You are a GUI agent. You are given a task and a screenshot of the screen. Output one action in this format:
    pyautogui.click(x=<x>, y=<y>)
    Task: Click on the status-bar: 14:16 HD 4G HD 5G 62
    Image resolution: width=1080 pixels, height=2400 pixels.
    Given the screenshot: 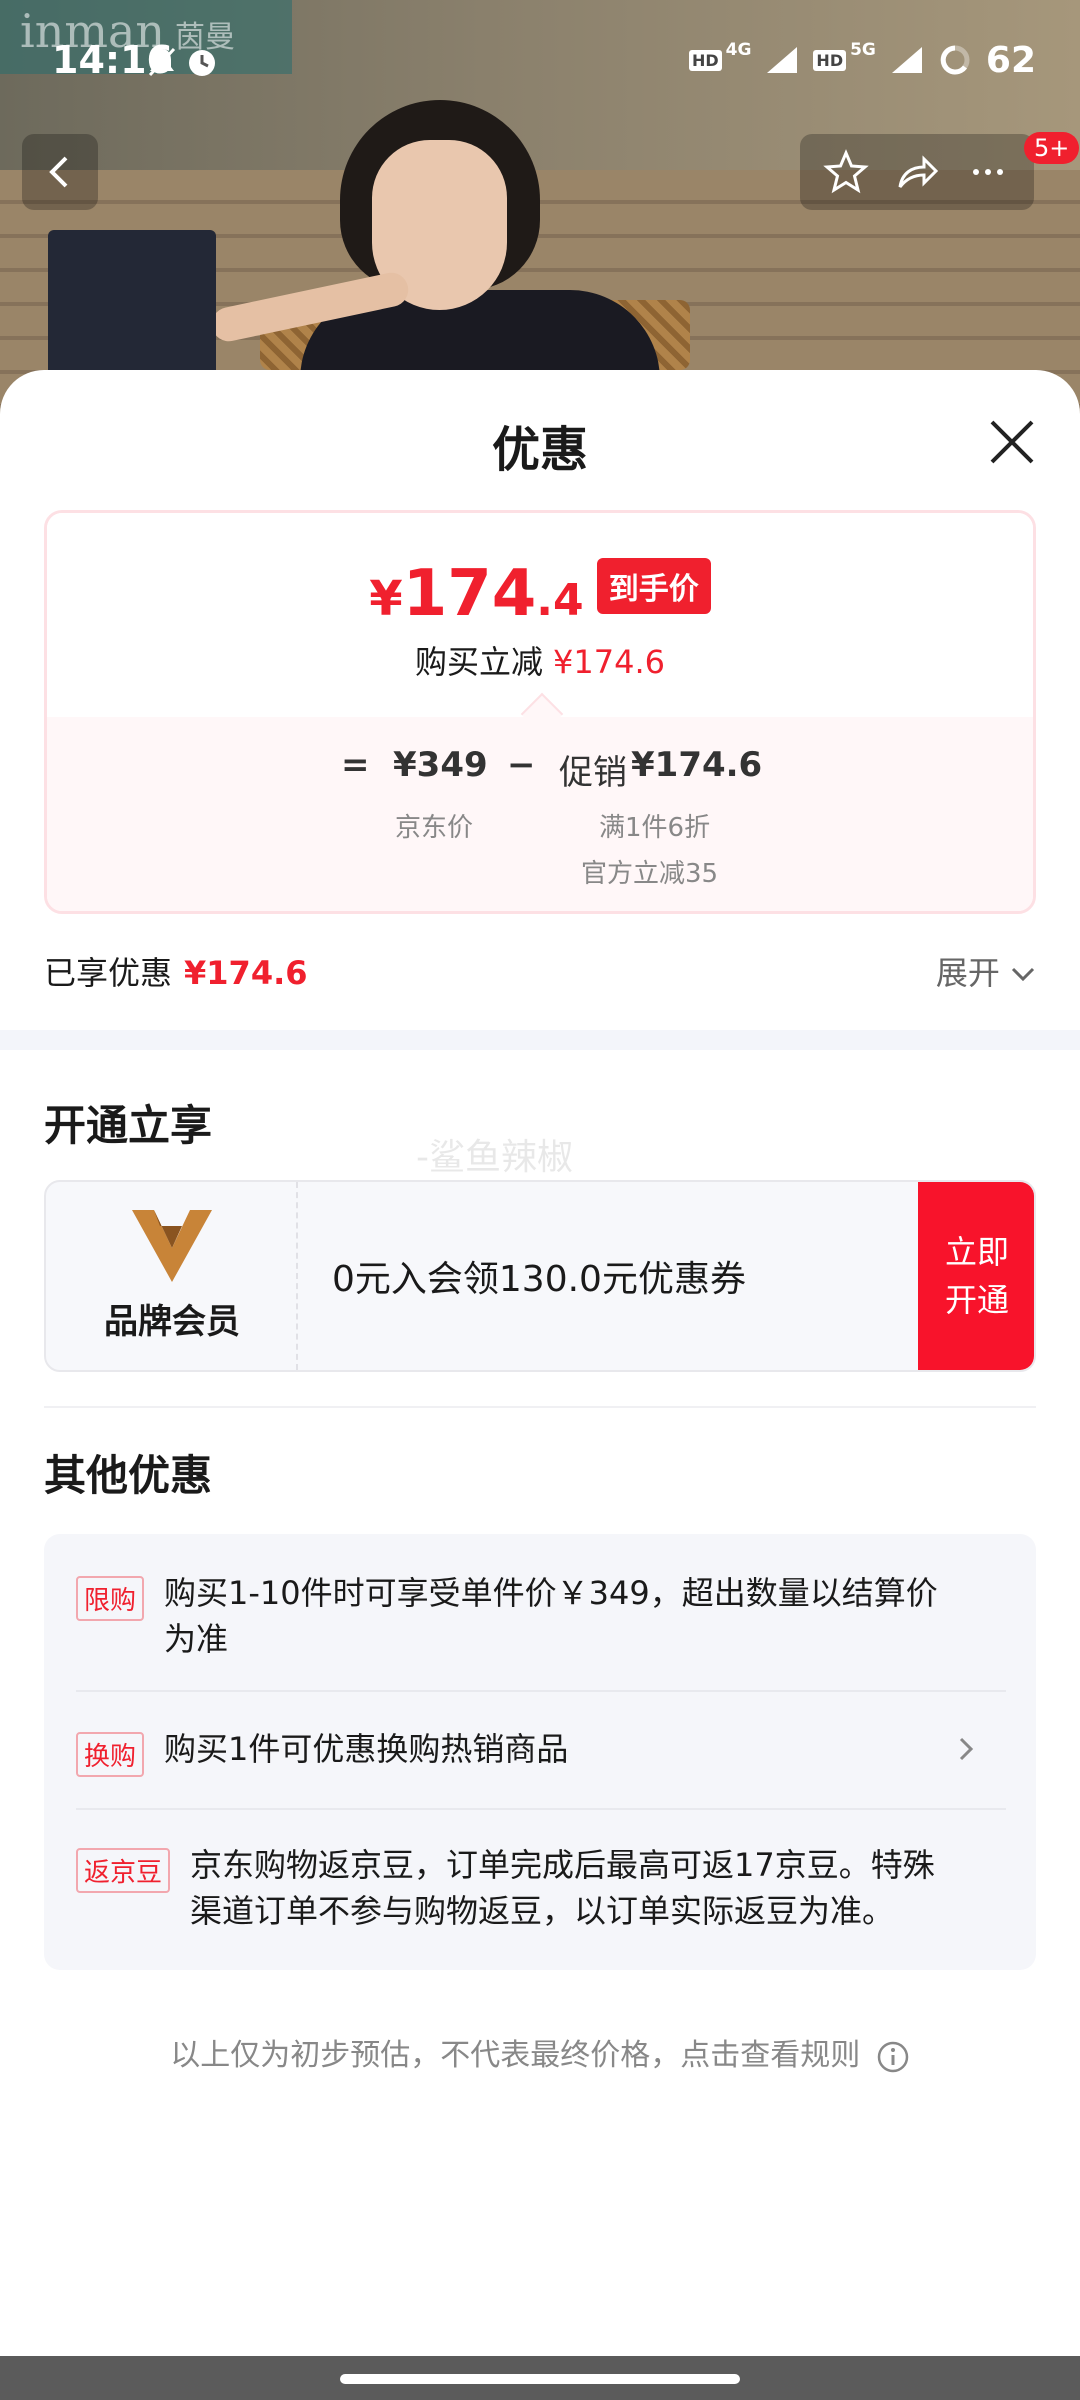 What is the action you would take?
    pyautogui.click(x=540, y=60)
    